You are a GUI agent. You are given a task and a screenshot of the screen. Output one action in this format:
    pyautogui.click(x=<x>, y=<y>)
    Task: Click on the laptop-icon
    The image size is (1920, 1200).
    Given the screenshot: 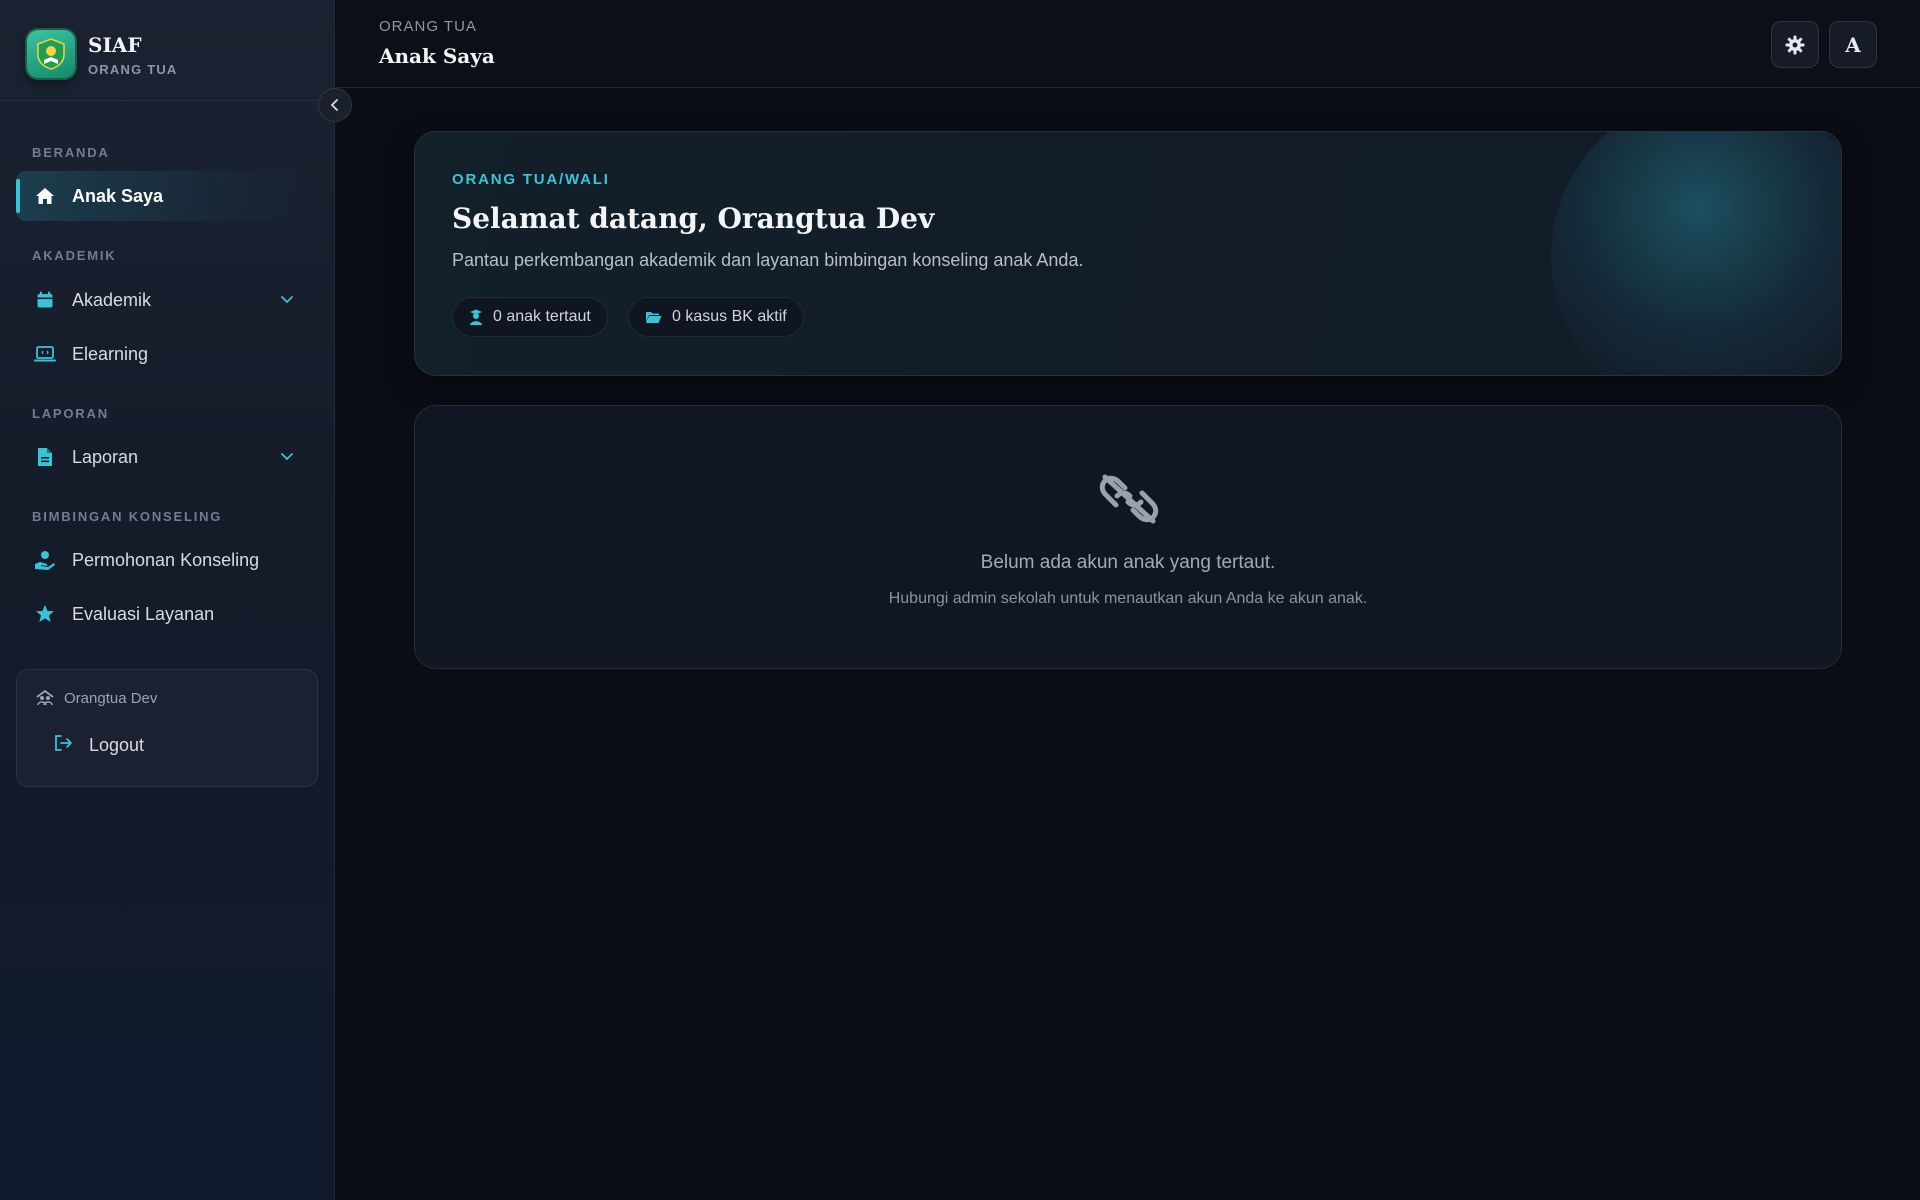 What is the action you would take?
    pyautogui.click(x=45, y=354)
    